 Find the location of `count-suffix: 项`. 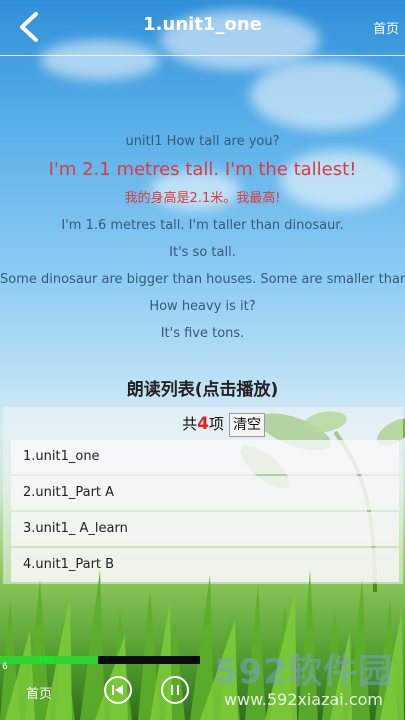

count-suffix: 项 is located at coordinates (216, 424).